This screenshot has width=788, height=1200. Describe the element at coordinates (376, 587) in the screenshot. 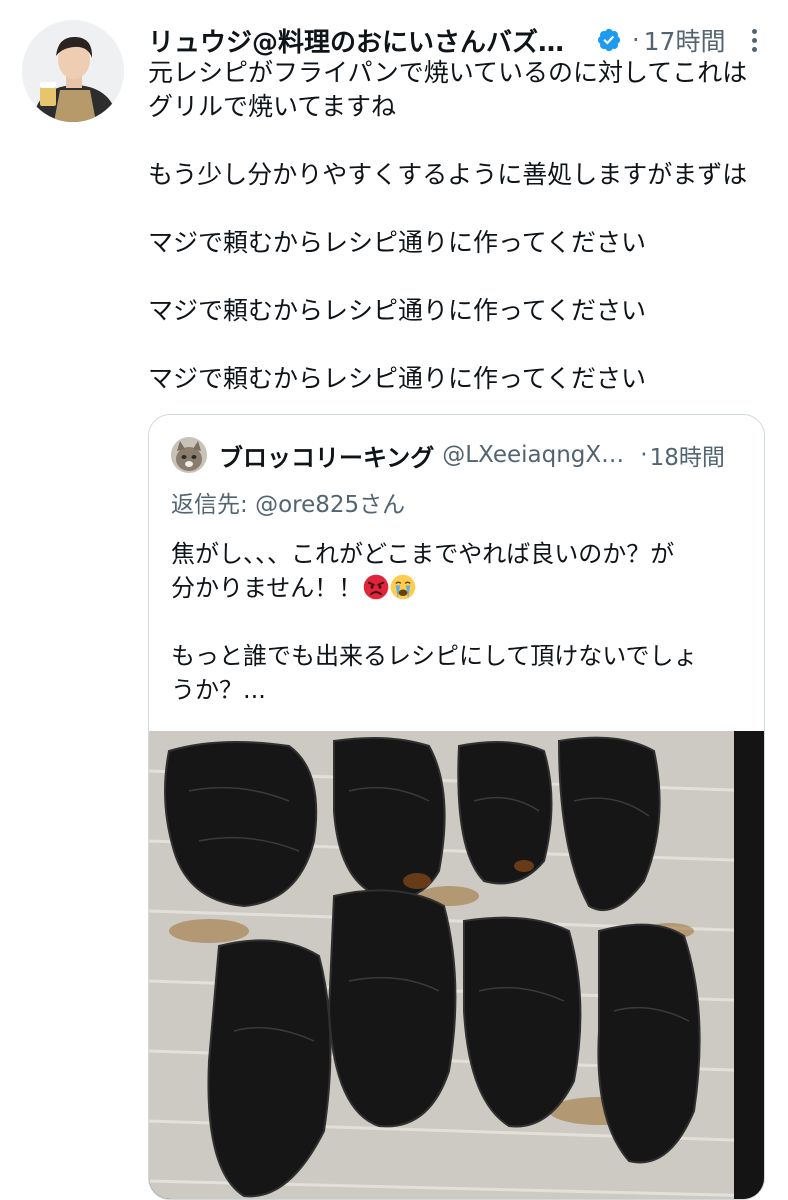

I see `angry-face-emoji` at that location.